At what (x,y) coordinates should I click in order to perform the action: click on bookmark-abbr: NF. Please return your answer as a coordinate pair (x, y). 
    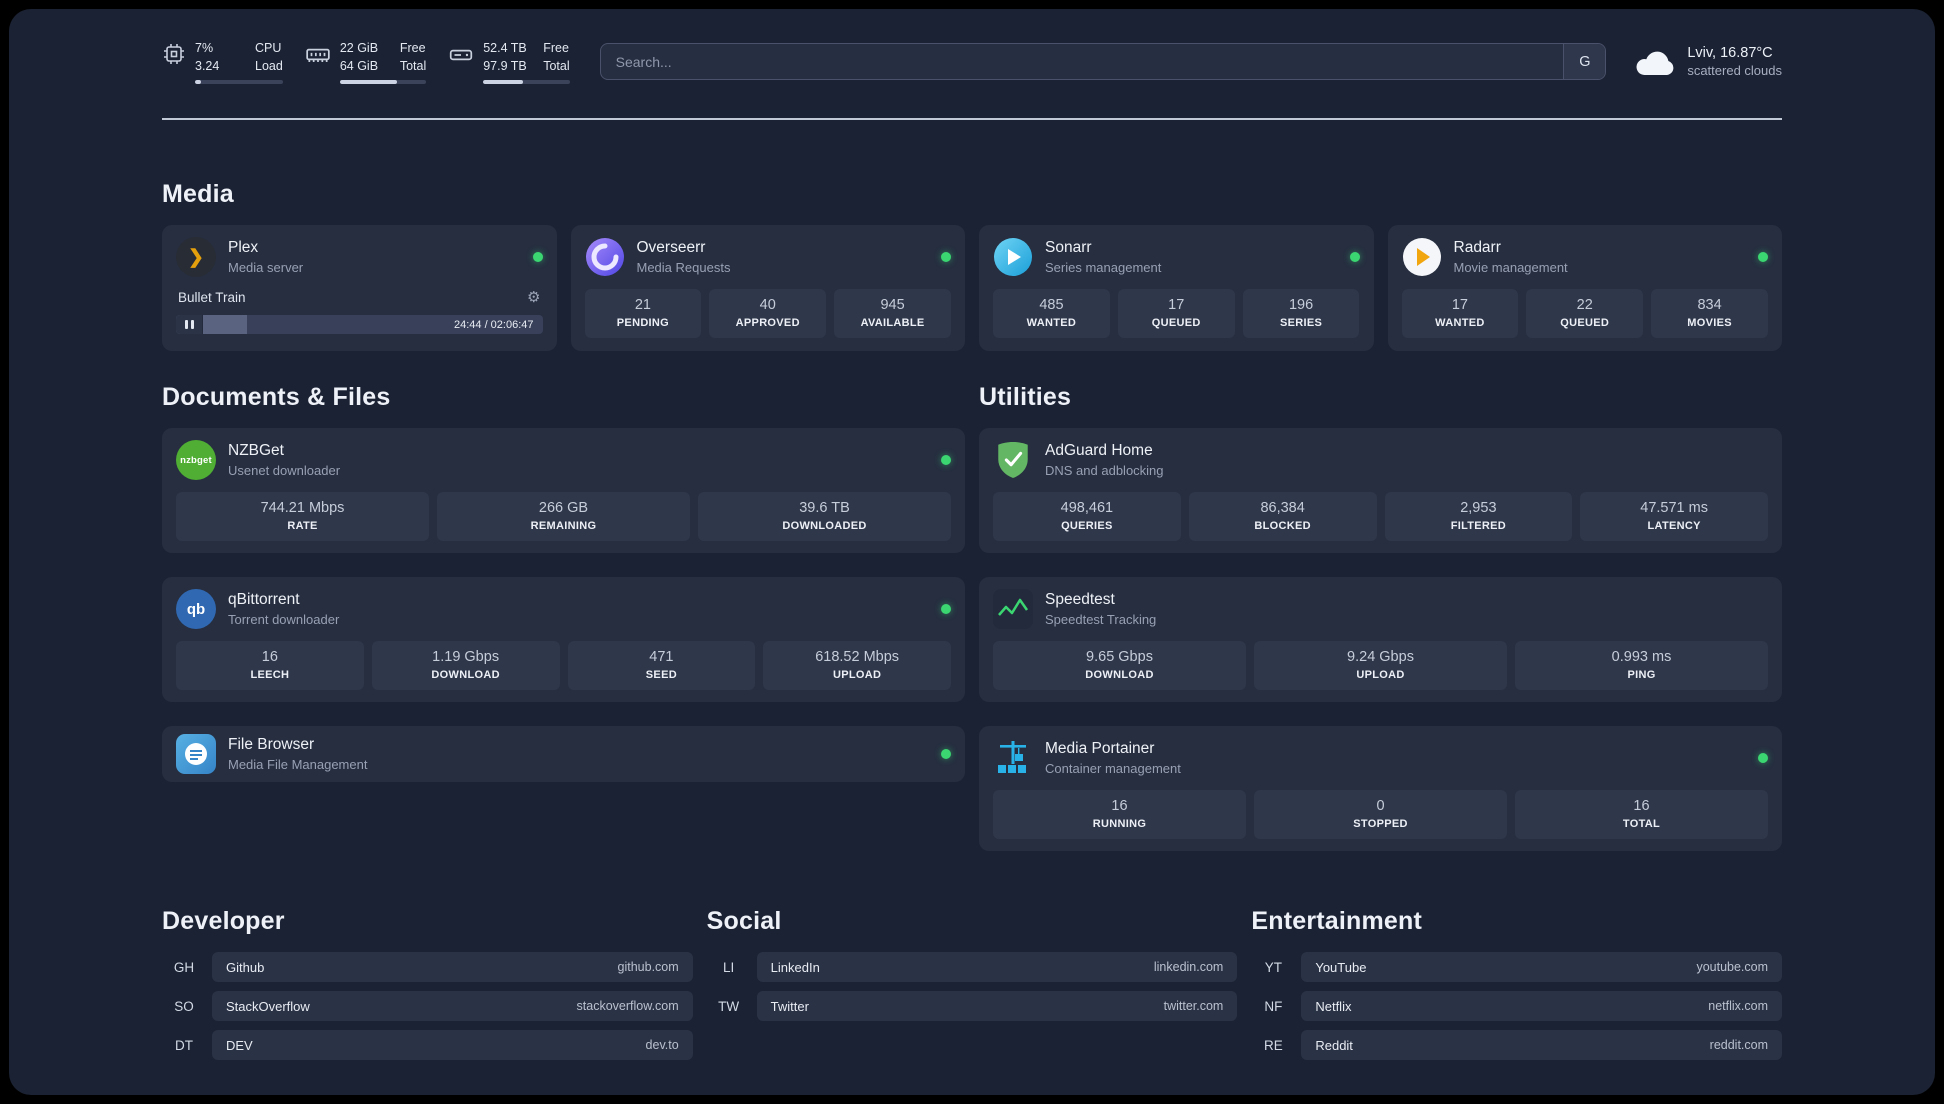
    Looking at the image, I should click on (1273, 1006).